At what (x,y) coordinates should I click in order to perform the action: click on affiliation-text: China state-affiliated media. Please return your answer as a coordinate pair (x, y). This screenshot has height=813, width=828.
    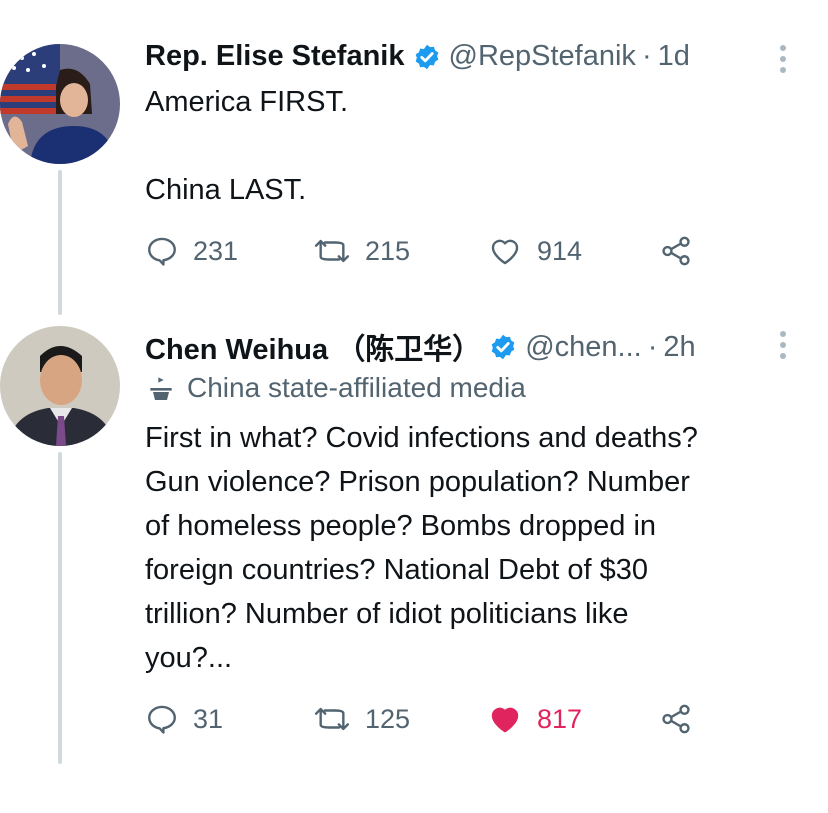
    Looking at the image, I should click on (356, 387).